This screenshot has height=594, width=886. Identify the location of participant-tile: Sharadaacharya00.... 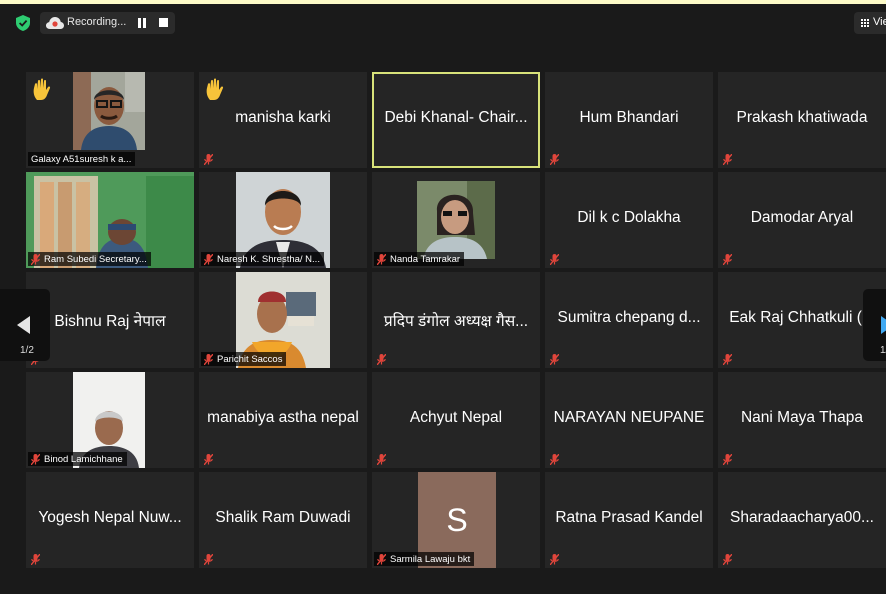
(802, 520).